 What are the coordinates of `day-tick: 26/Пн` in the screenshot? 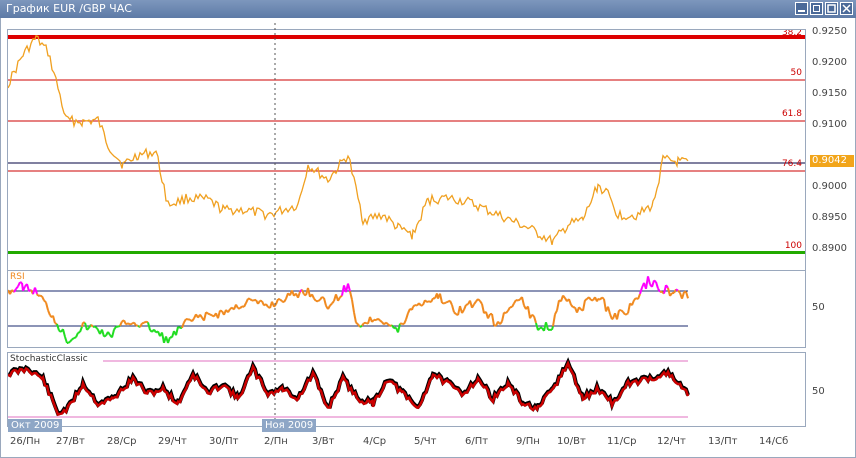 It's located at (25, 441).